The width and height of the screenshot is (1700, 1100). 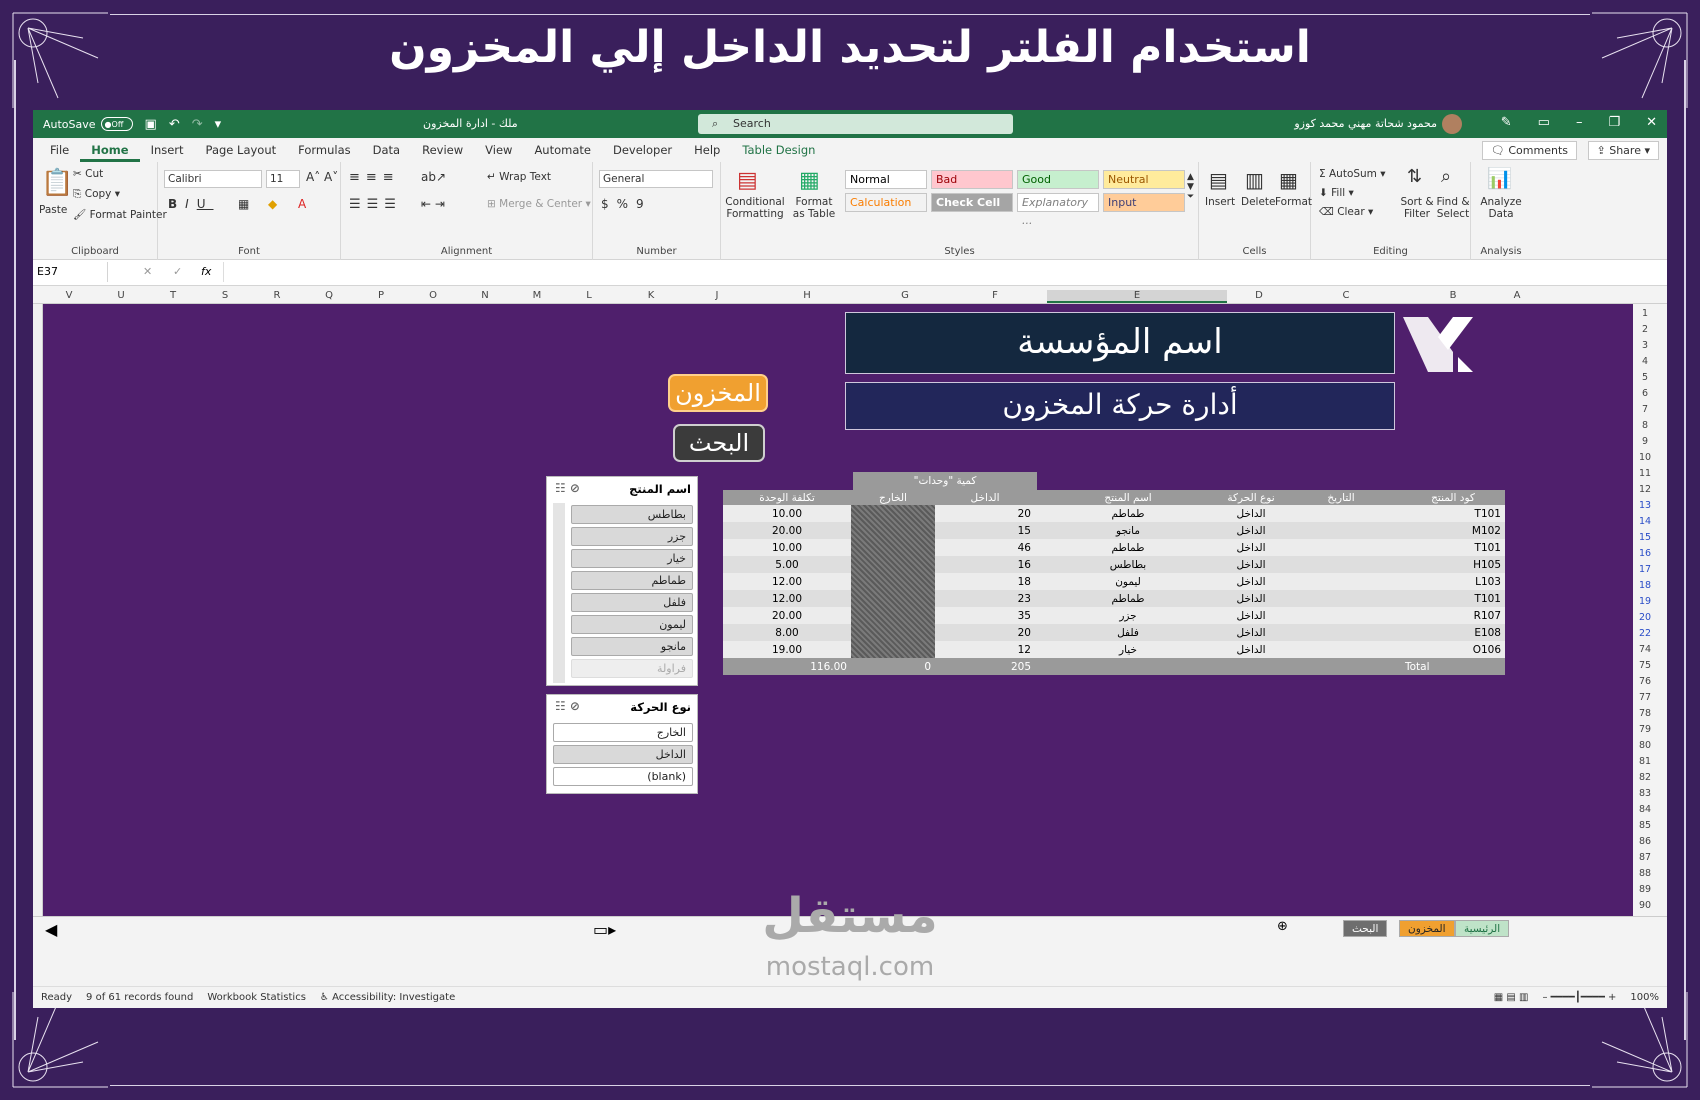 I want to click on row-header: 6, so click(x=1645, y=393).